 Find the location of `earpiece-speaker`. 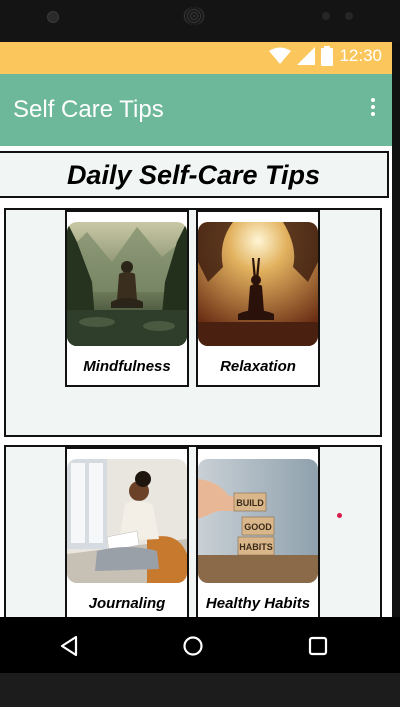

earpiece-speaker is located at coordinates (194, 16).